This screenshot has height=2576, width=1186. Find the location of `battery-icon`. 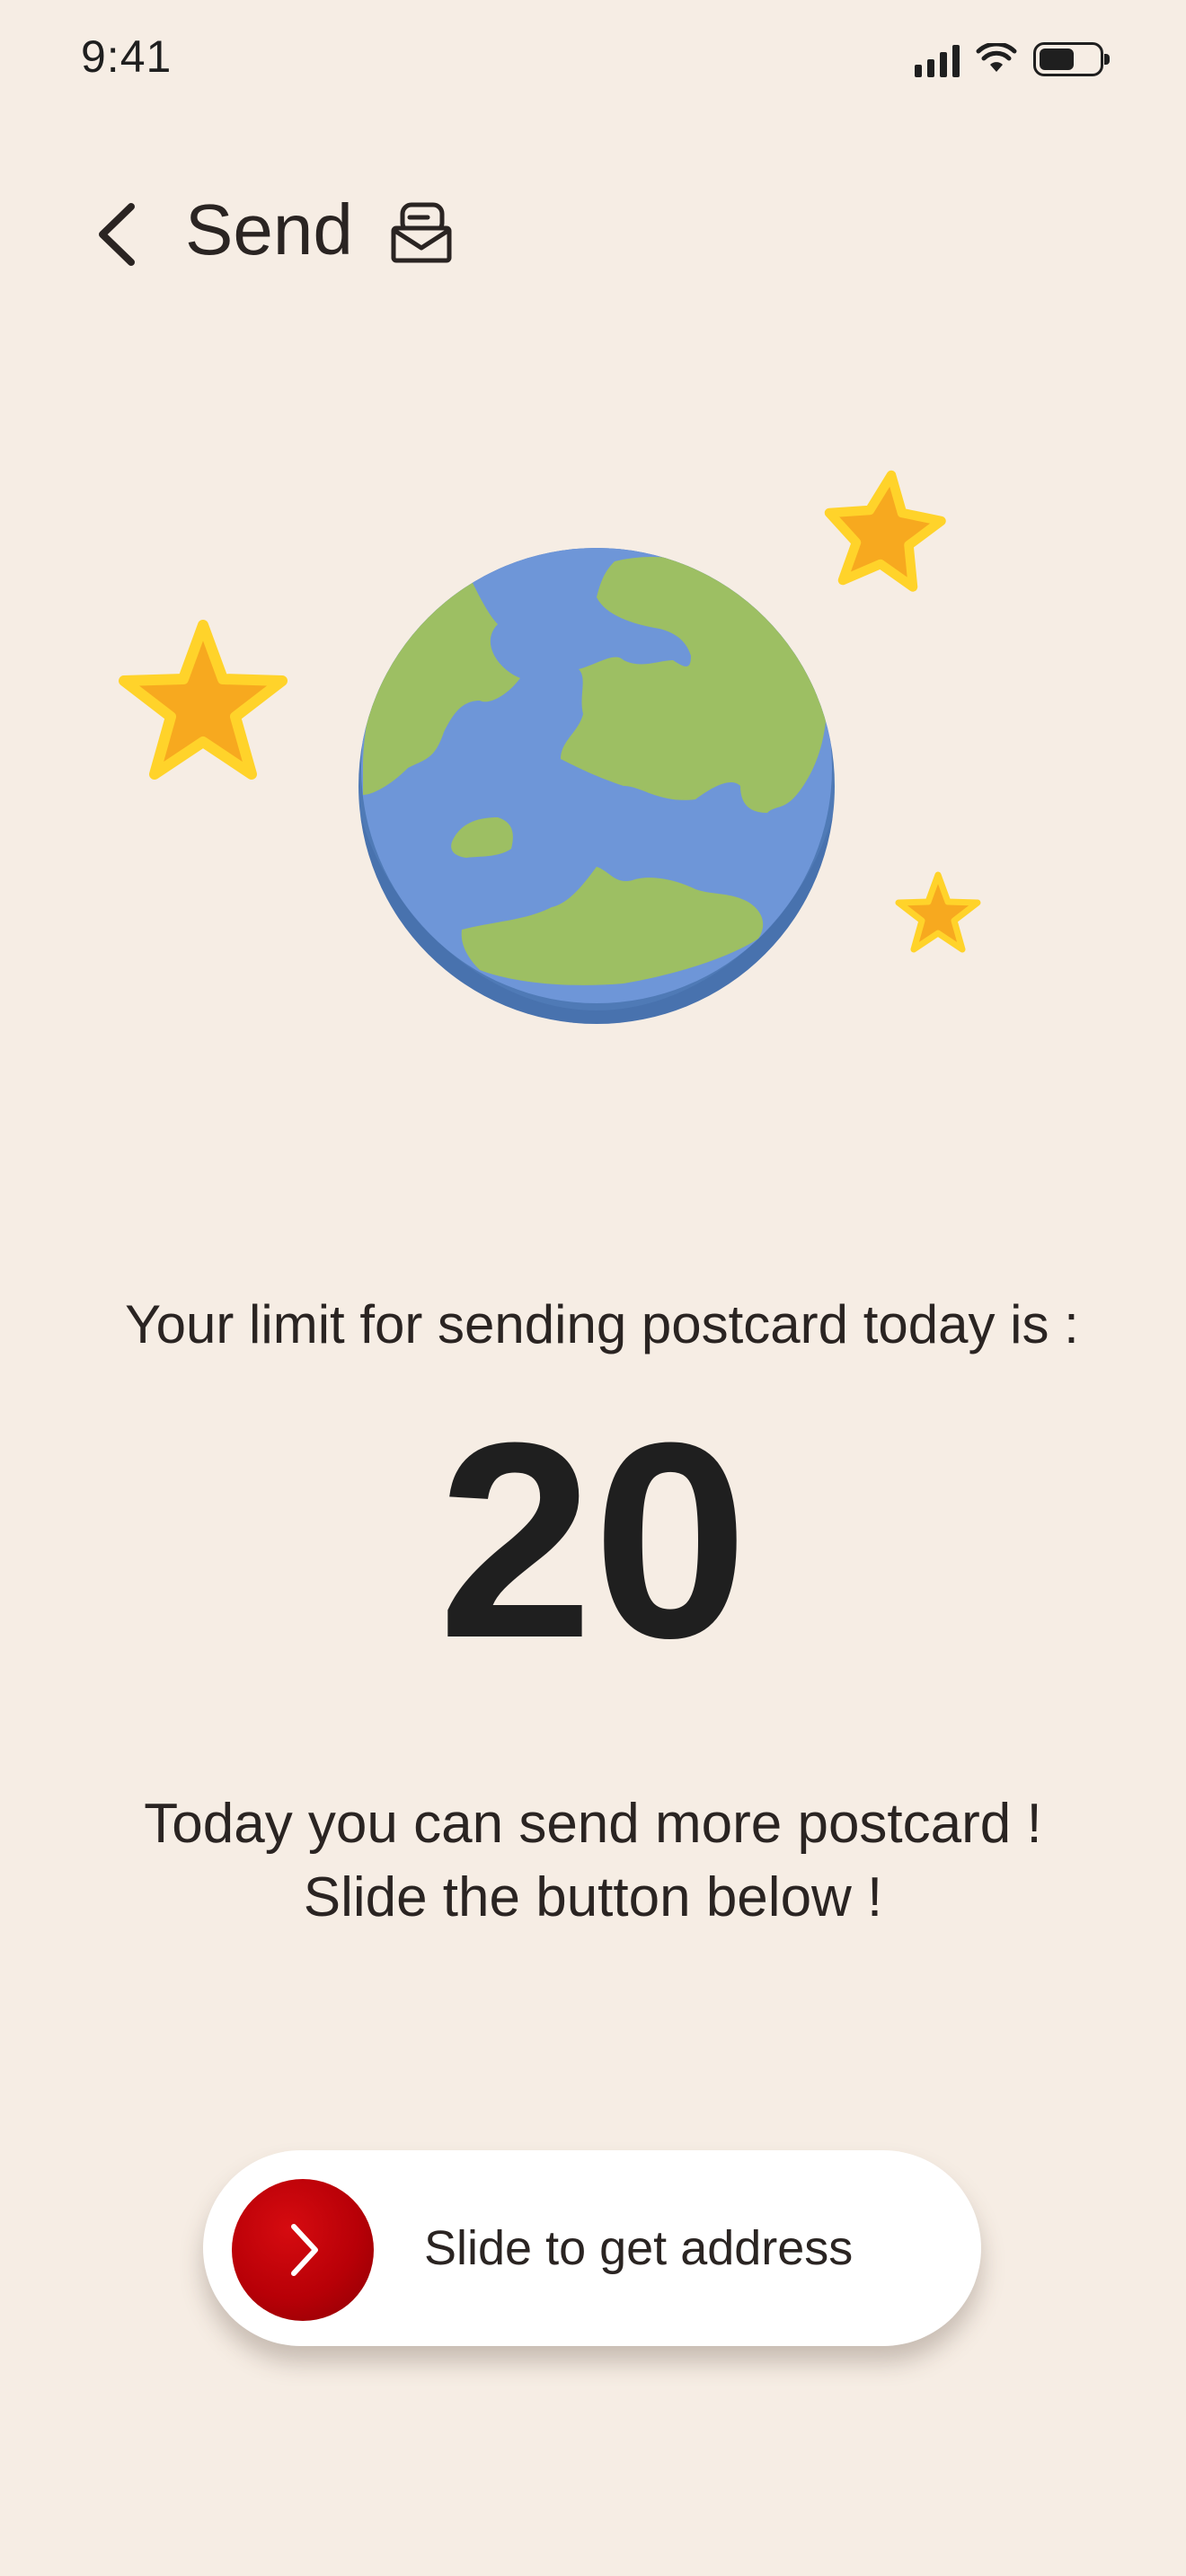

battery-icon is located at coordinates (1071, 59).